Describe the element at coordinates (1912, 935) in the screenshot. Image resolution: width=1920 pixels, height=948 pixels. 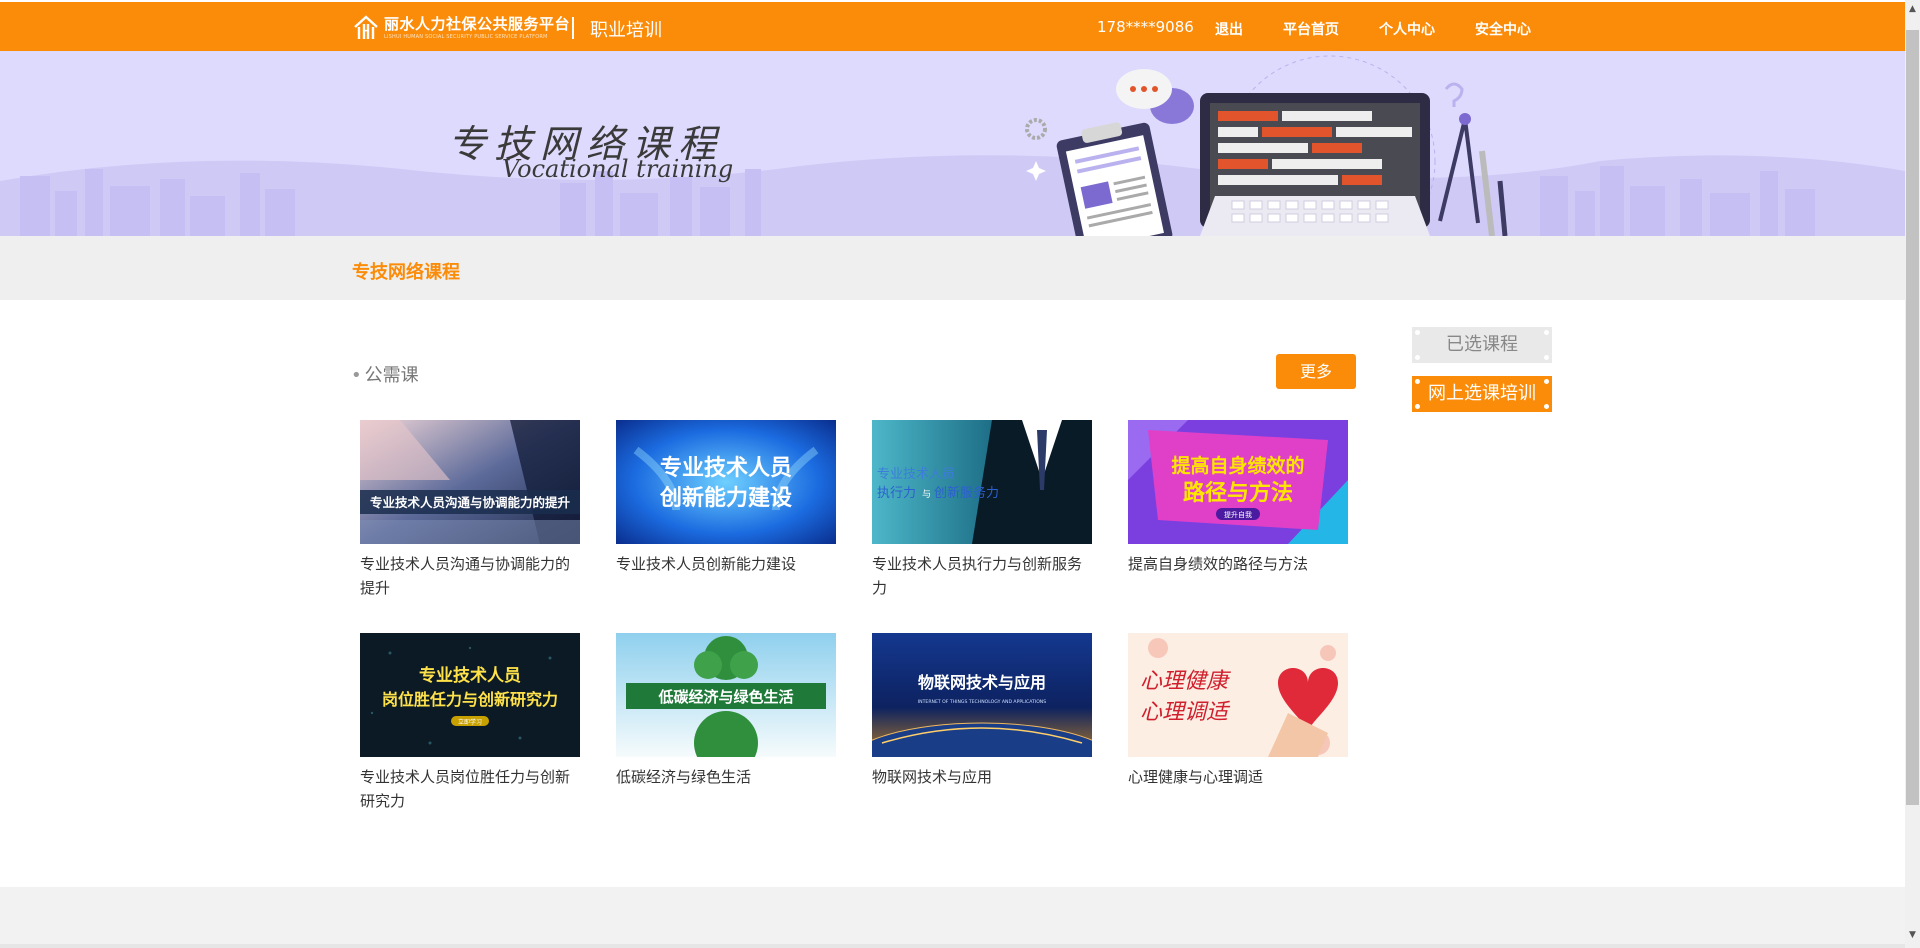
I see `scroll-down-arrow-icon: ▼` at that location.